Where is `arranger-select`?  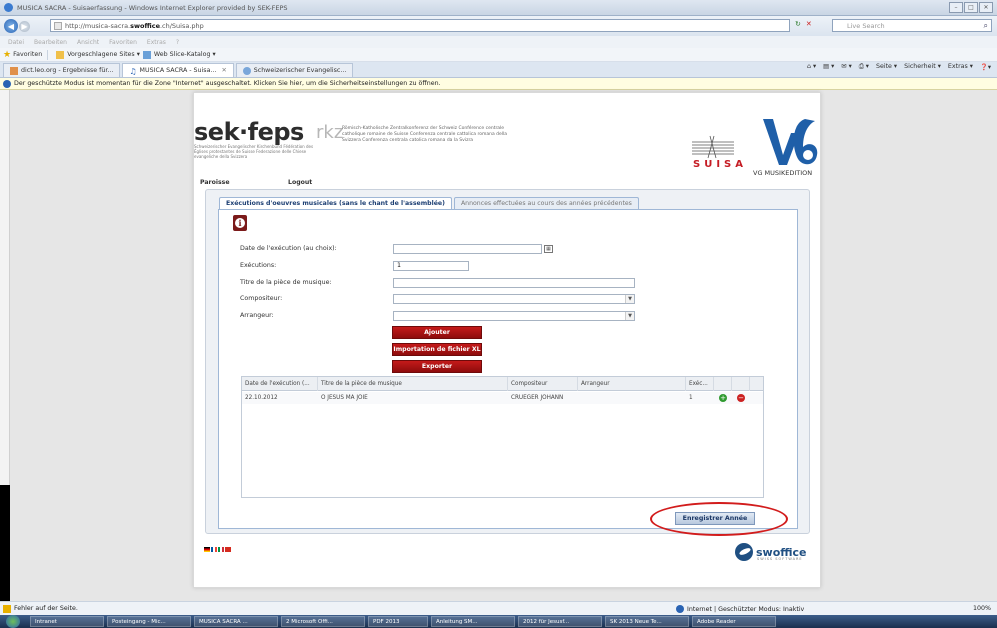
arranger-select is located at coordinates (514, 316).